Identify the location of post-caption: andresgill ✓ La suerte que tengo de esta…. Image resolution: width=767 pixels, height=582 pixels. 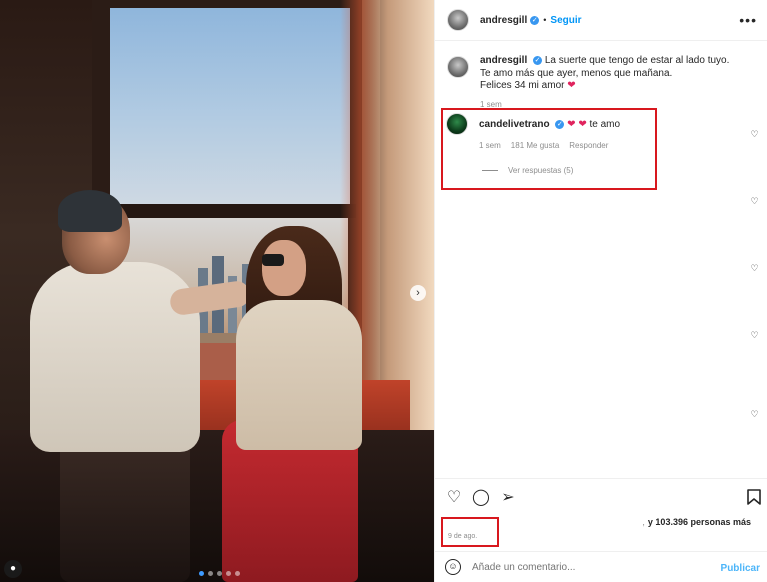
(597, 83).